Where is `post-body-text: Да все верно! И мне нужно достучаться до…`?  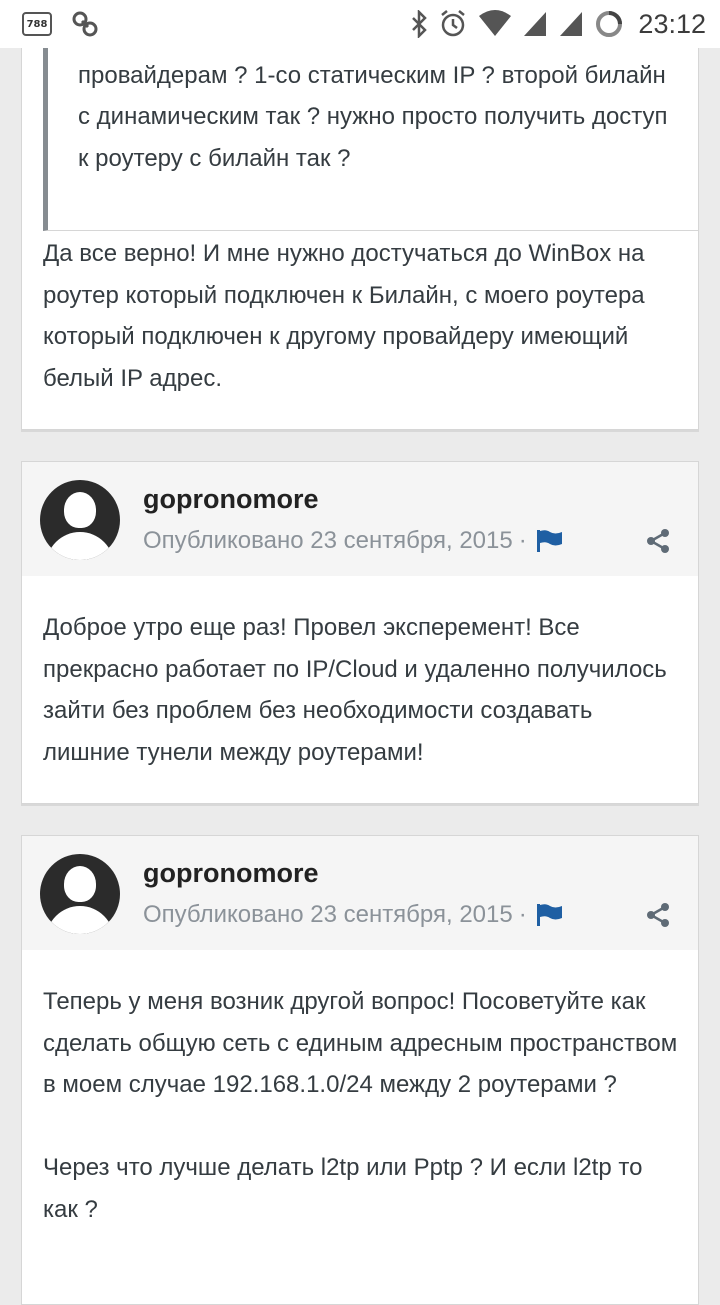 post-body-text: Да все верно! И мне нужно достучаться до… is located at coordinates (344, 316).